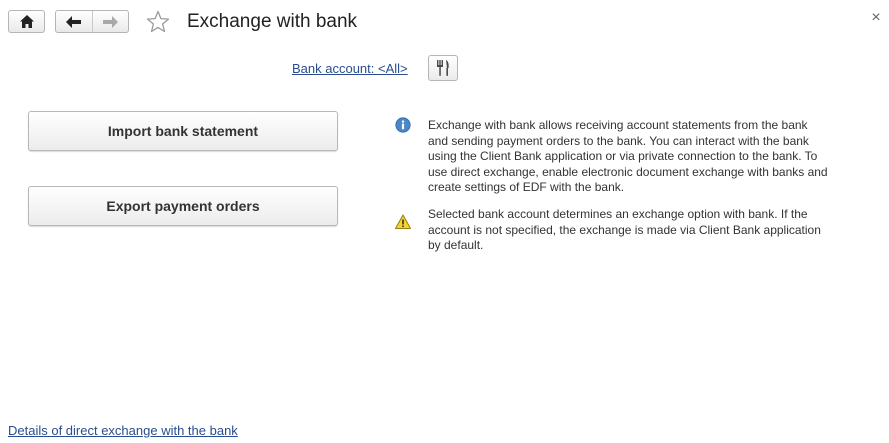  I want to click on arrow-right-icon, so click(110, 21).